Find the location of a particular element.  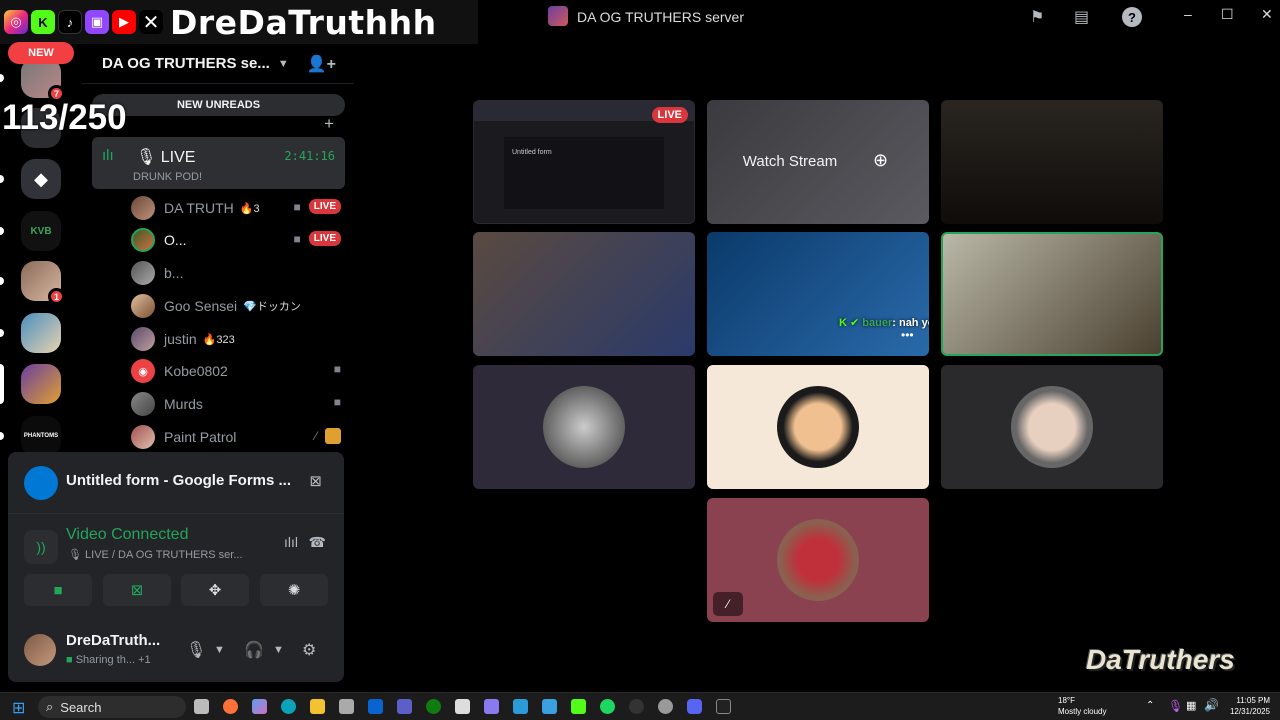

member-name: Paint Patrol is located at coordinates (200, 437).